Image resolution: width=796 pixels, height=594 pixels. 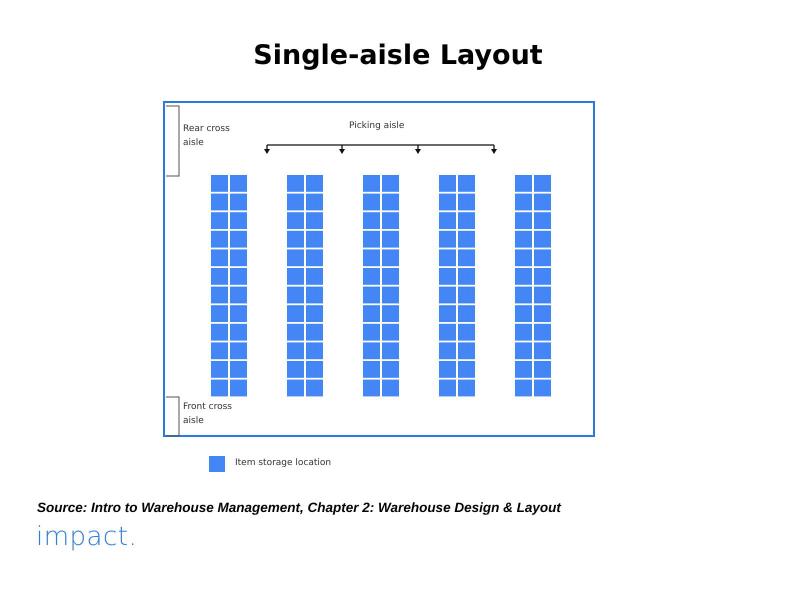 What do you see at coordinates (87, 537) in the screenshot?
I see `impact-logo: impact.` at bounding box center [87, 537].